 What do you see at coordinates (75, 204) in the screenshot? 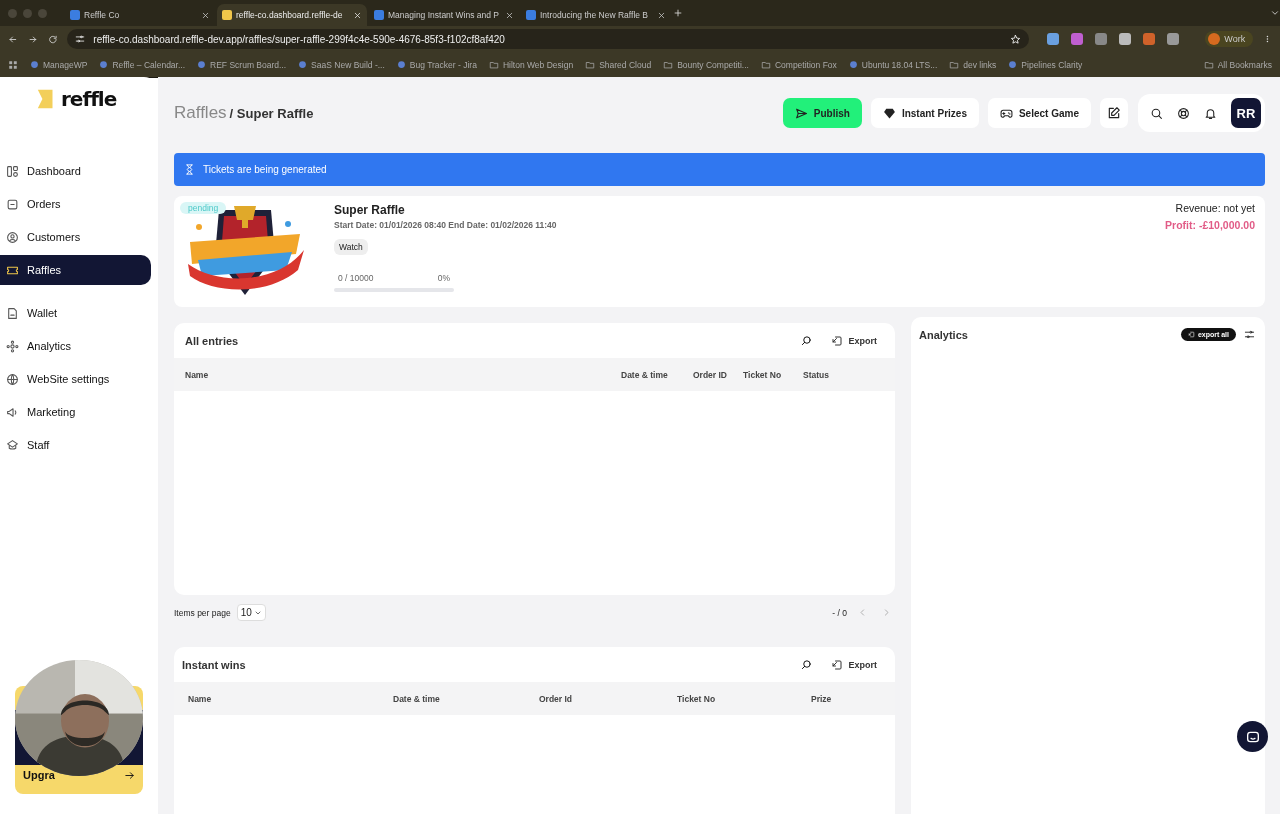
I see `nav-item: Orders` at bounding box center [75, 204].